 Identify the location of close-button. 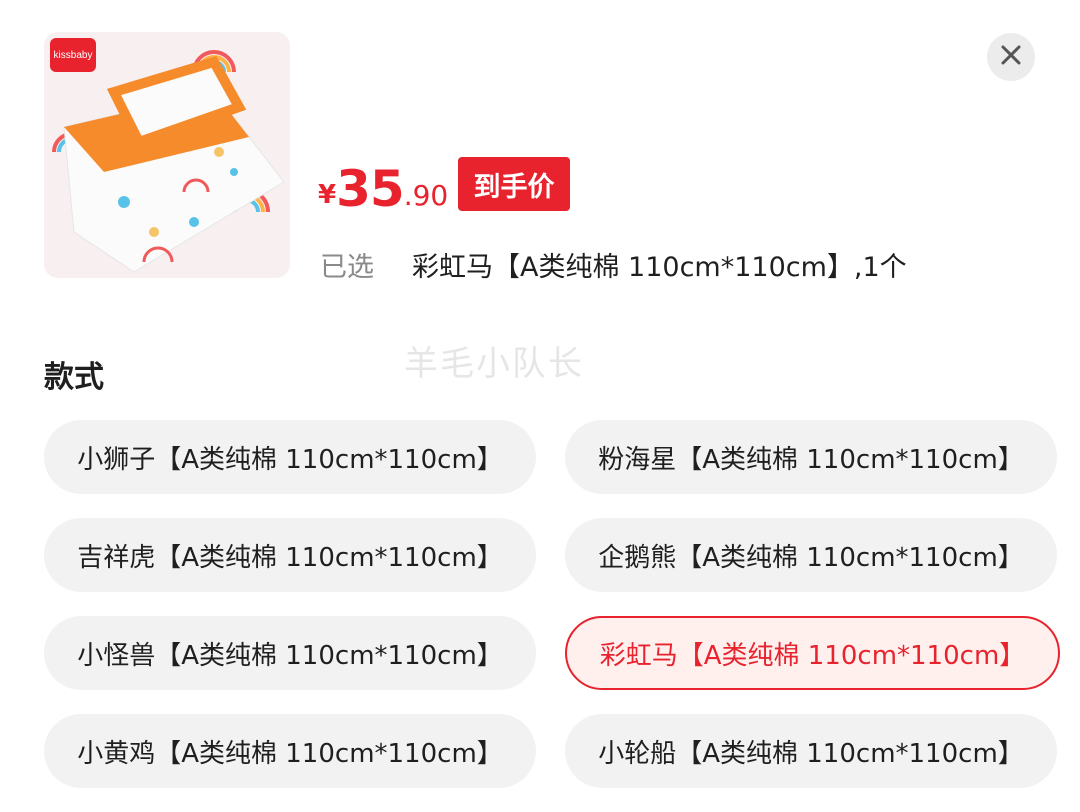
(1011, 57).